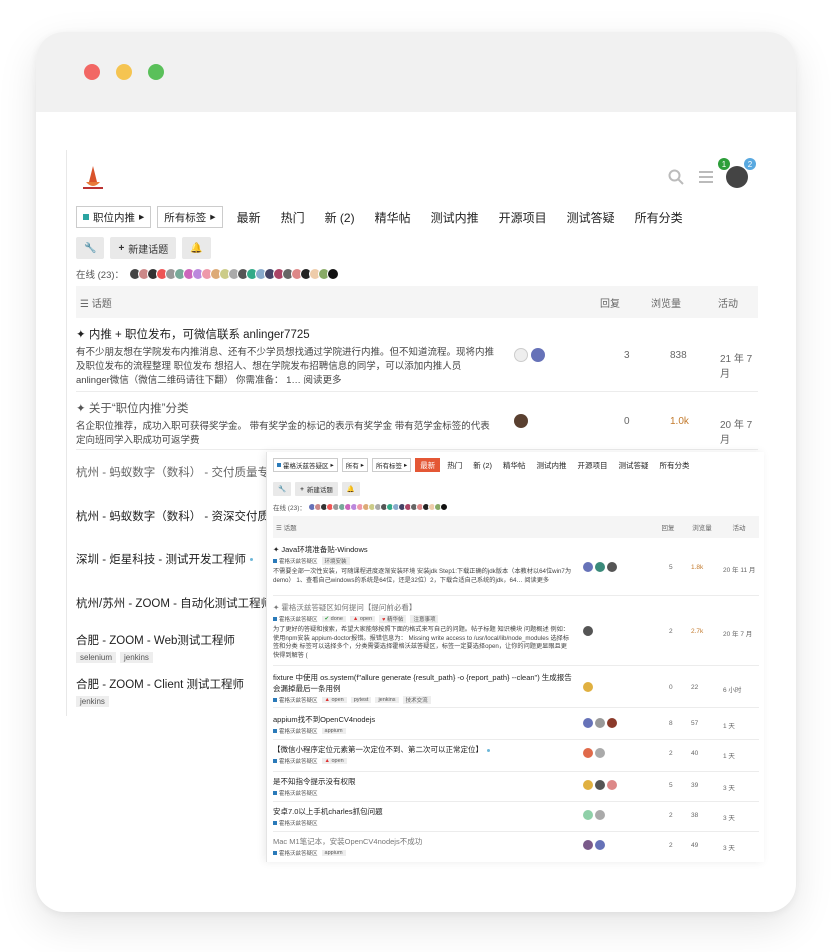 Image resolution: width=832 pixels, height=952 pixels. What do you see at coordinates (739, 569) in the screenshot?
I see `topic-activity: 20 年 11 月` at bounding box center [739, 569].